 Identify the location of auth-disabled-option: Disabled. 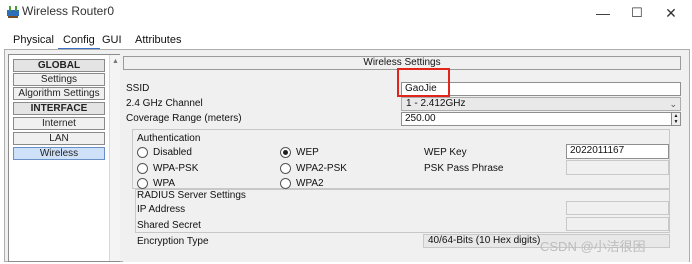
(187, 153).